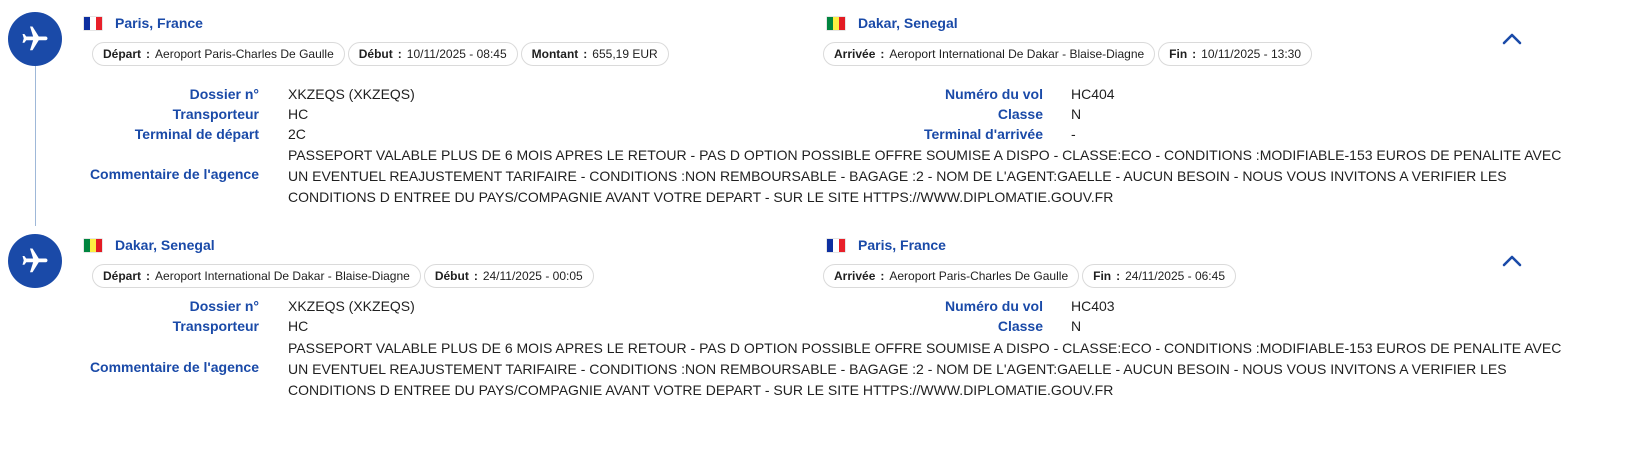 The height and width of the screenshot is (454, 1633). I want to click on terminal-depart-value: 2C, so click(297, 134).